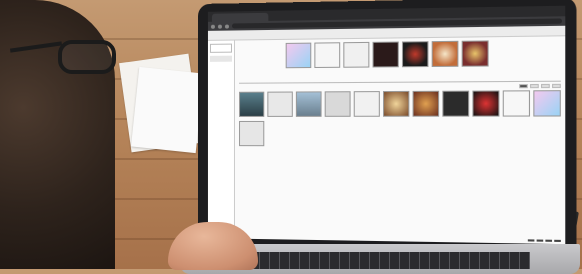  I want to click on paper-sheet, so click(167, 110).